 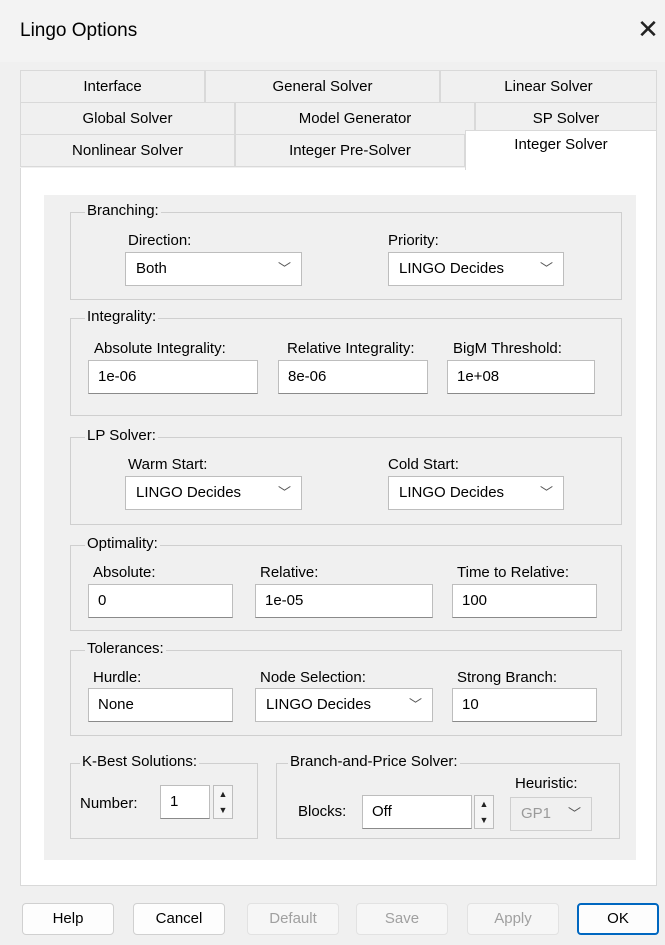 I want to click on window-title: Lingo Options, so click(x=79, y=30).